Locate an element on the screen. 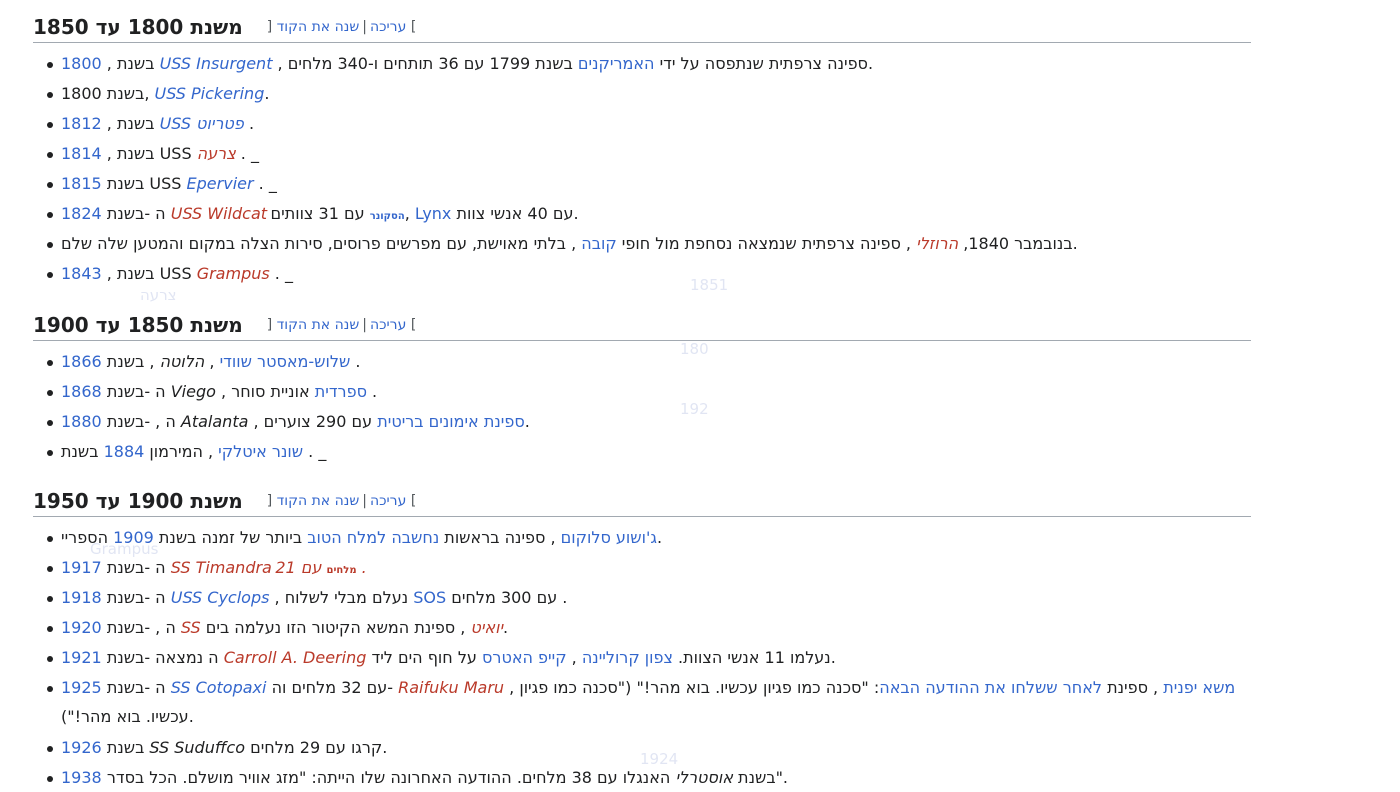  list-item: 1812 , בשנת USS פטריוט . is located at coordinates (642, 124).